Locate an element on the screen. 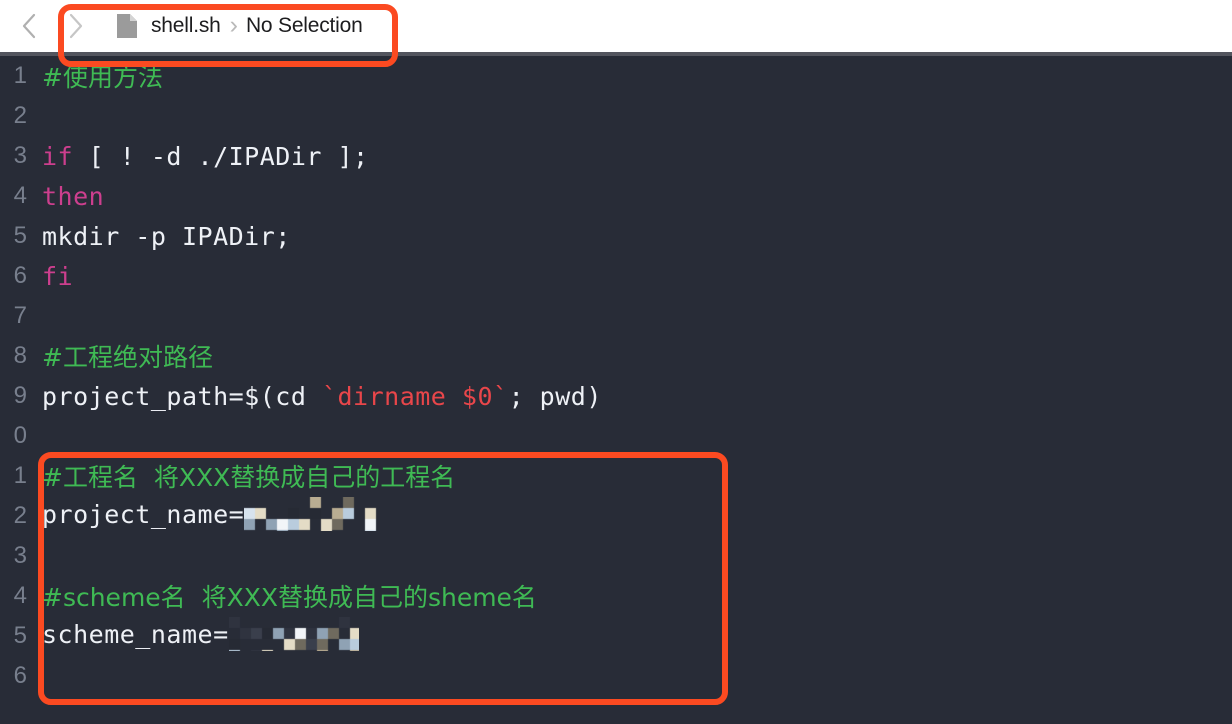 The image size is (1232, 724). code-line: 5 mkdir -p IPADir; is located at coordinates (616, 236).